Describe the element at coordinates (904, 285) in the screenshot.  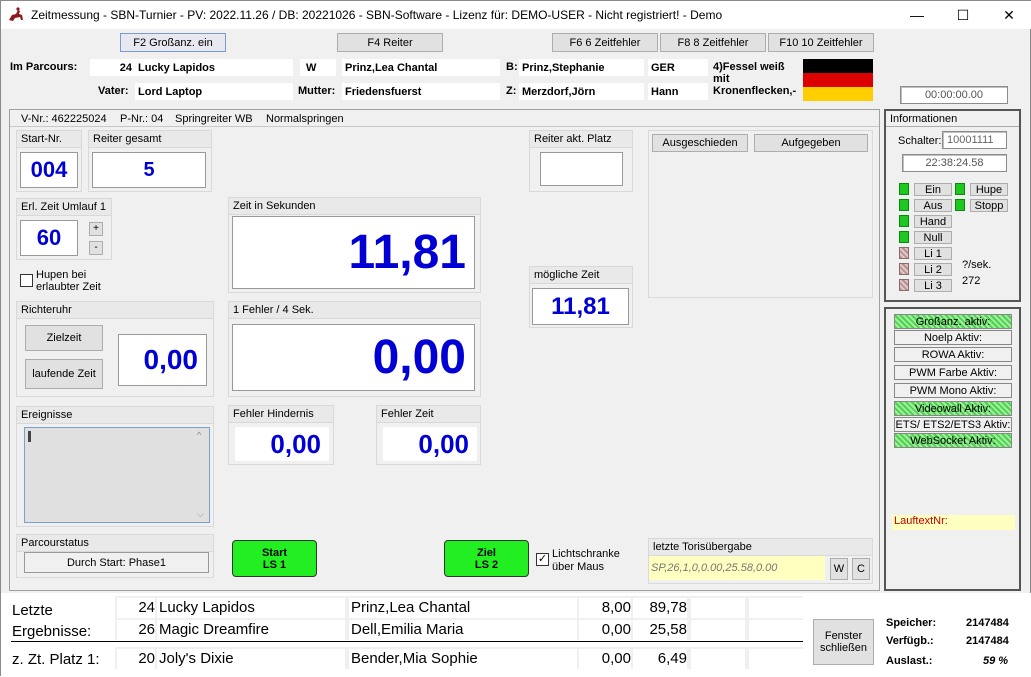
I see `li3-indicator` at that location.